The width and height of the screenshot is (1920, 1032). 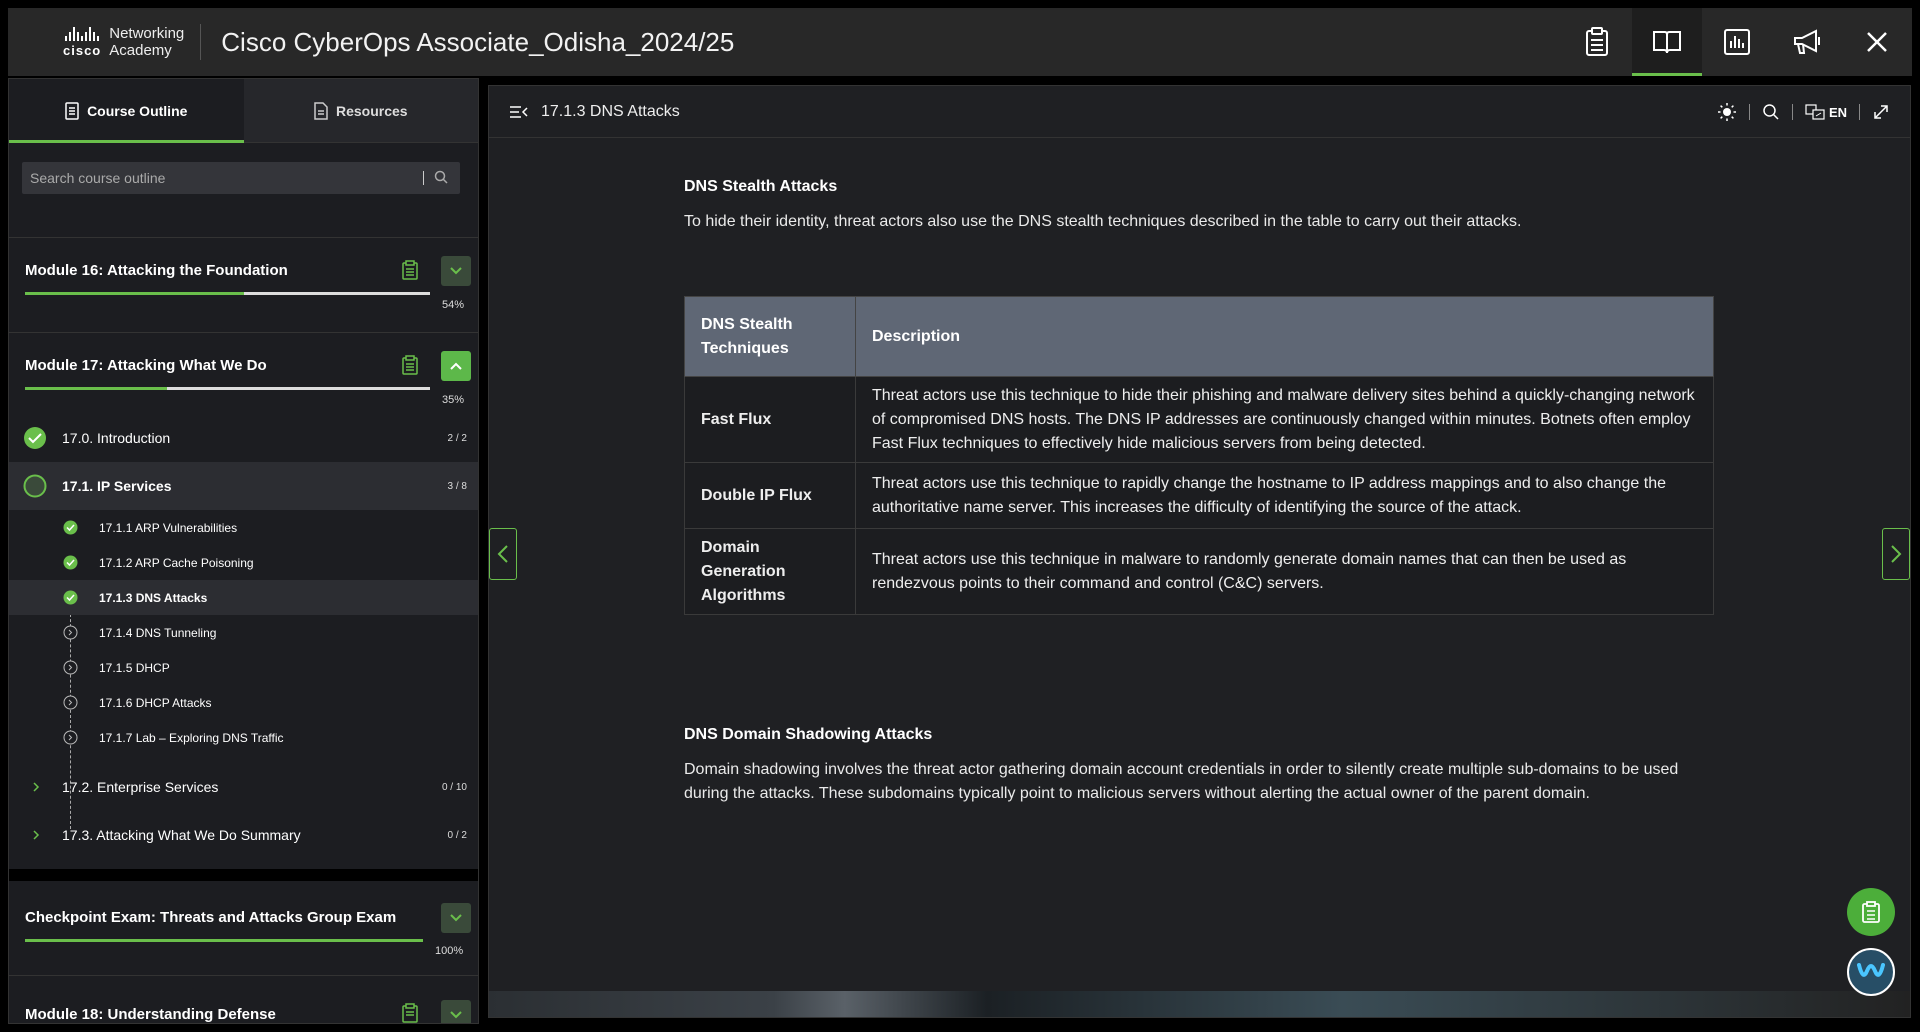 What do you see at coordinates (181, 835) in the screenshot?
I see `lesson-label: 17.3. Attacking What We Do Summary` at bounding box center [181, 835].